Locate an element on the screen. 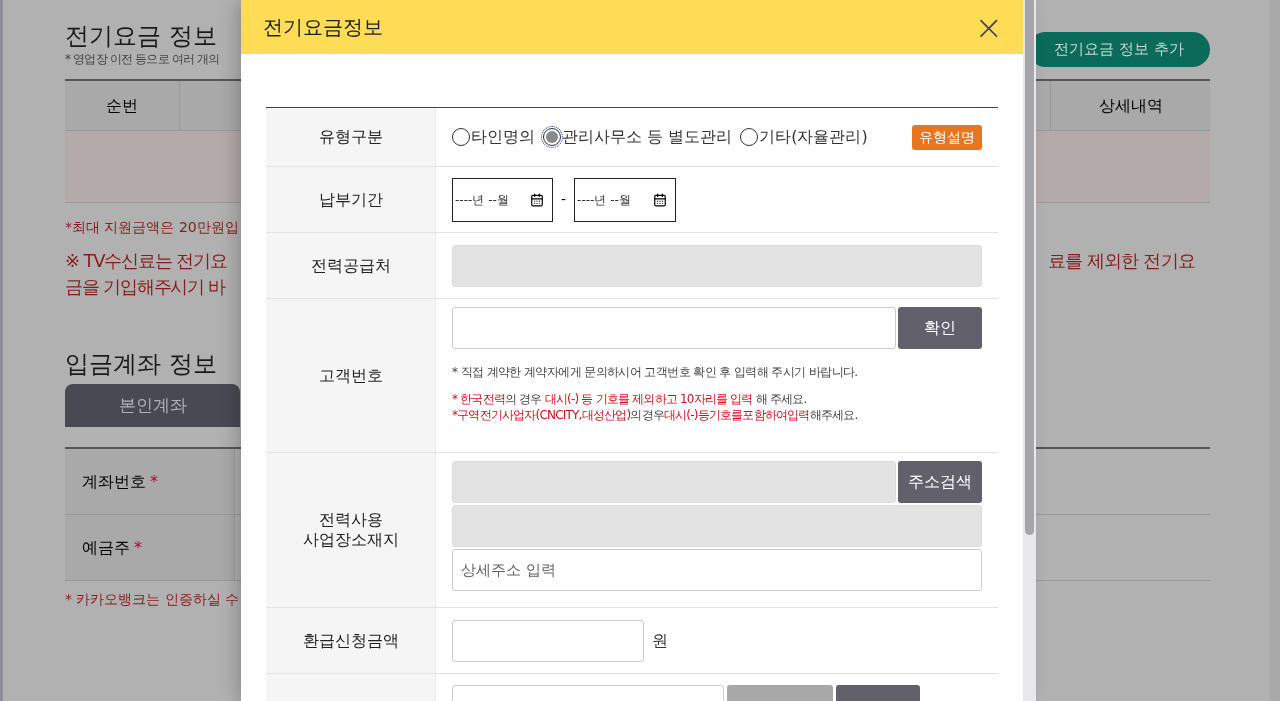  address-search-button: 주소검색 is located at coordinates (940, 482).